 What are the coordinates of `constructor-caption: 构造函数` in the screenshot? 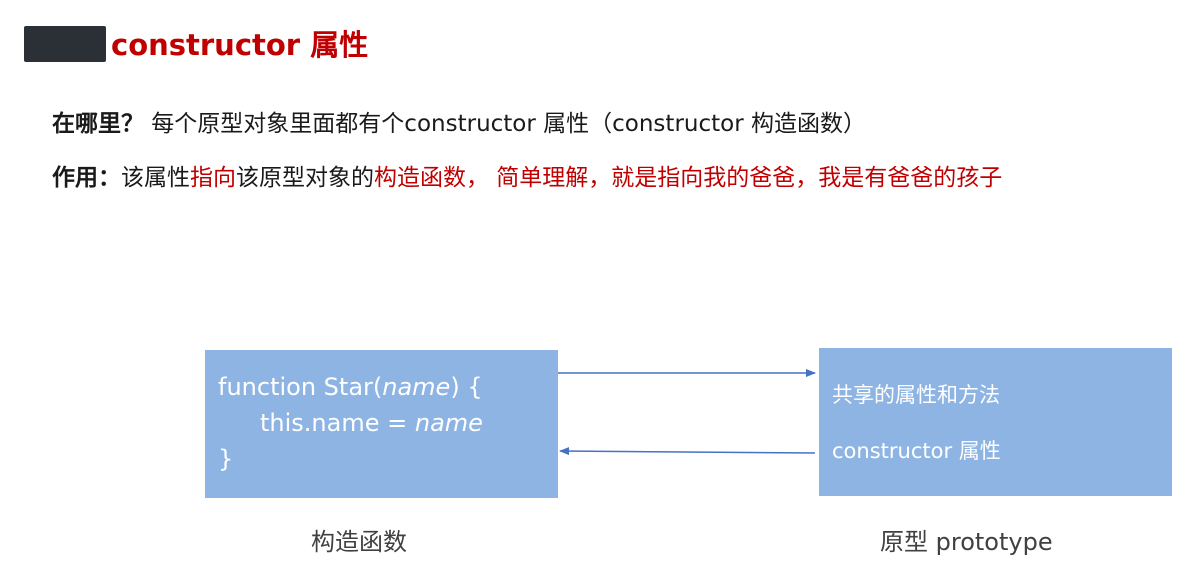 It's located at (359, 542).